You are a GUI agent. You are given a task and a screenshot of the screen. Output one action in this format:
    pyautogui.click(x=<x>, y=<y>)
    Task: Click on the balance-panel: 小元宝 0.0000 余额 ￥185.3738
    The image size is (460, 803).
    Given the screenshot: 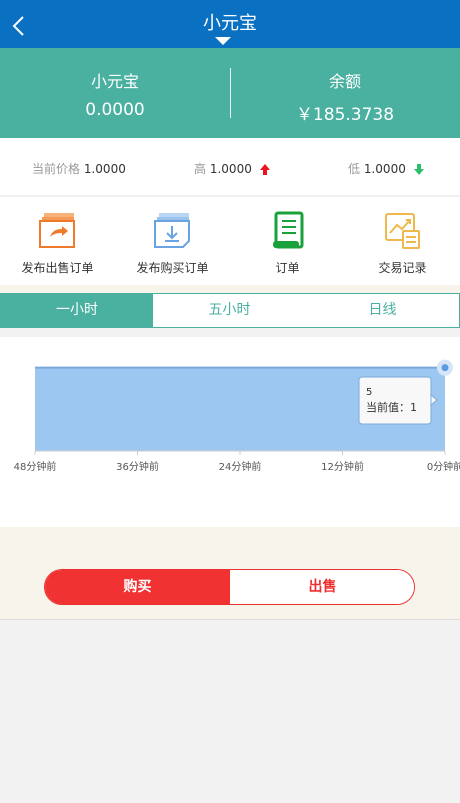 What is the action you would take?
    pyautogui.click(x=230, y=93)
    